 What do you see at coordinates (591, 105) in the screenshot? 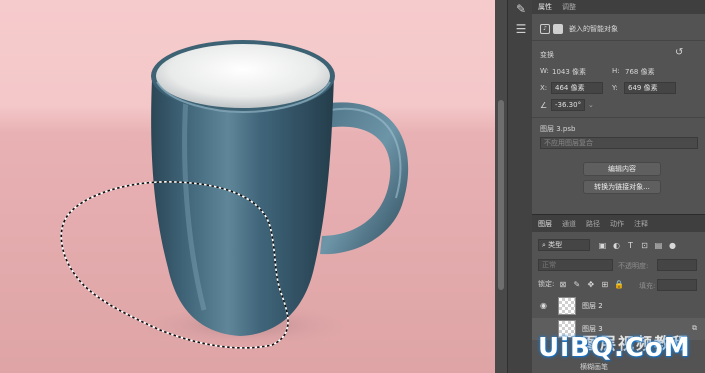
I see `angle-dropdown-icon: ⌄` at bounding box center [591, 105].